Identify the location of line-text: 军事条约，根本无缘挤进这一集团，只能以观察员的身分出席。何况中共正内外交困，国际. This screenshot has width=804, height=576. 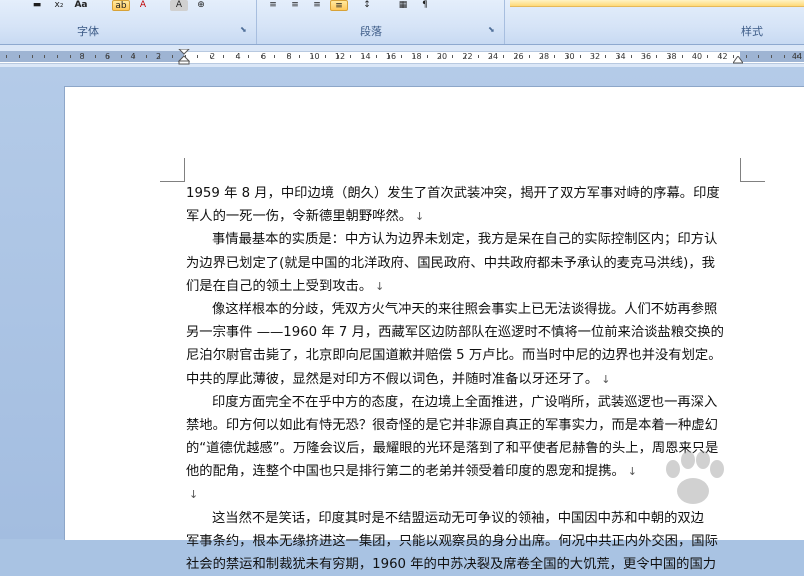
(452, 541).